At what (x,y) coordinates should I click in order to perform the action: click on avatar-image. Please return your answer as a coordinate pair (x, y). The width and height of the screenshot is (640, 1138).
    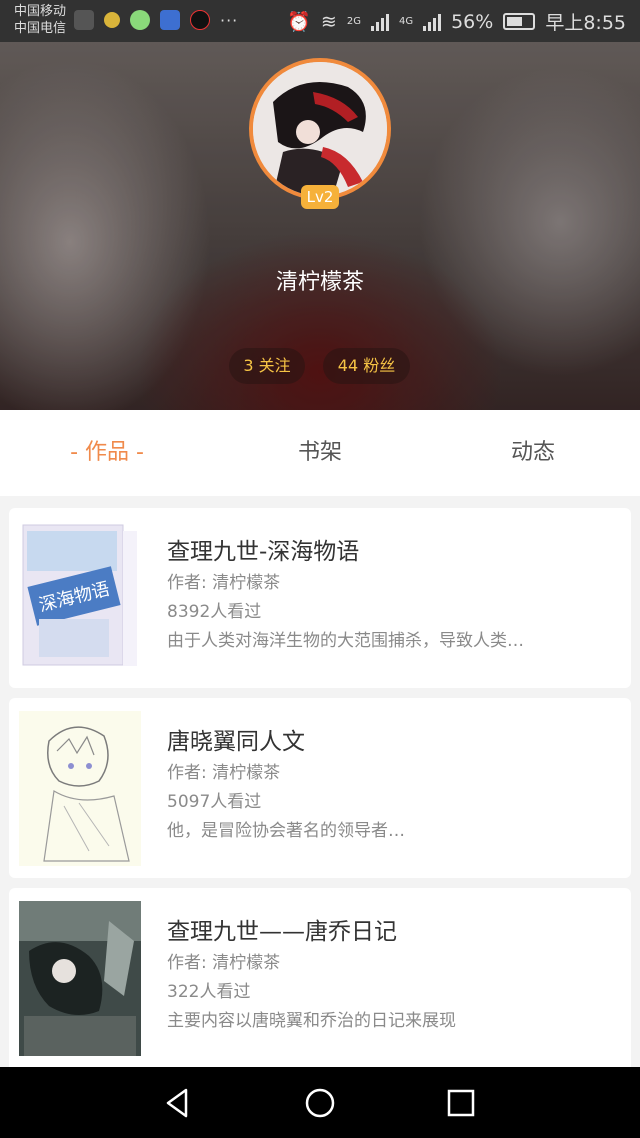
    Looking at the image, I should click on (320, 129).